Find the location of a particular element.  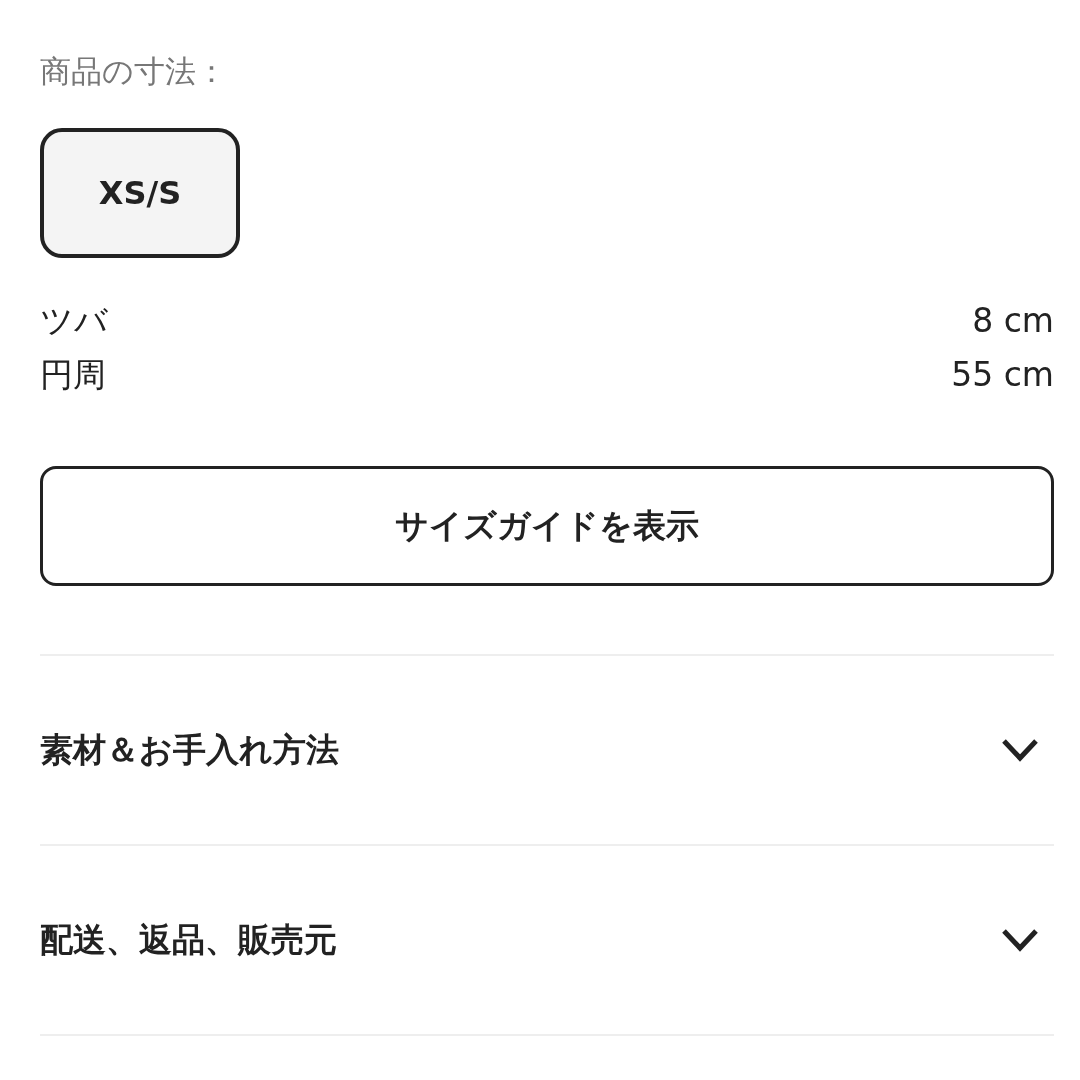

dimension-label: 円周 is located at coordinates (73, 375).